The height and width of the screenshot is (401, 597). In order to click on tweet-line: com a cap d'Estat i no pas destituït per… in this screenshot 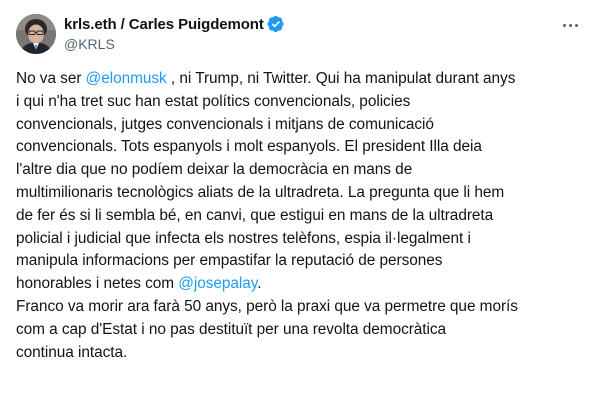, I will do `click(231, 329)`.